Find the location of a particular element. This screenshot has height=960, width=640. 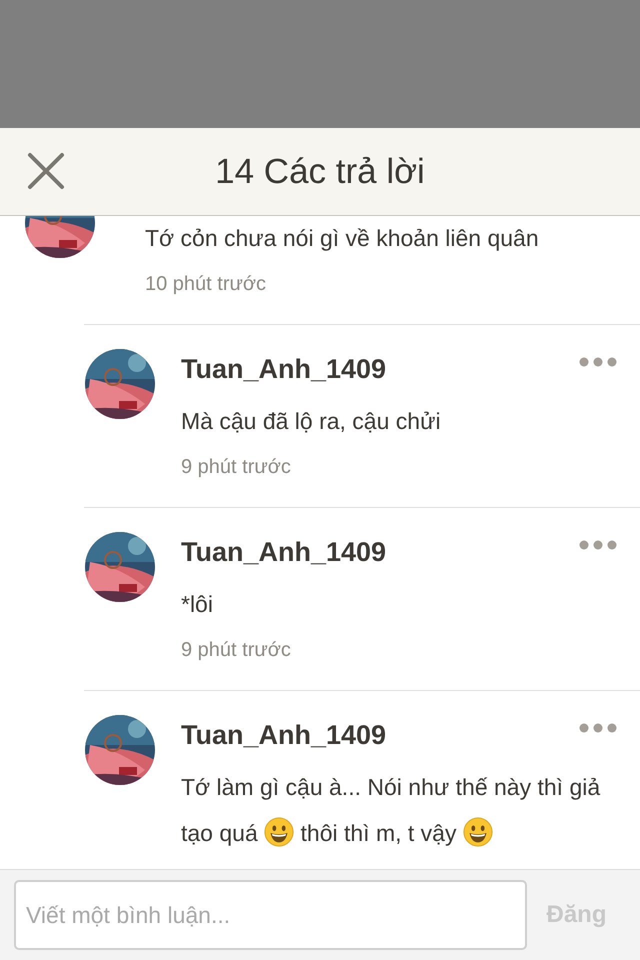

comment-text: *lôi is located at coordinates (197, 604).